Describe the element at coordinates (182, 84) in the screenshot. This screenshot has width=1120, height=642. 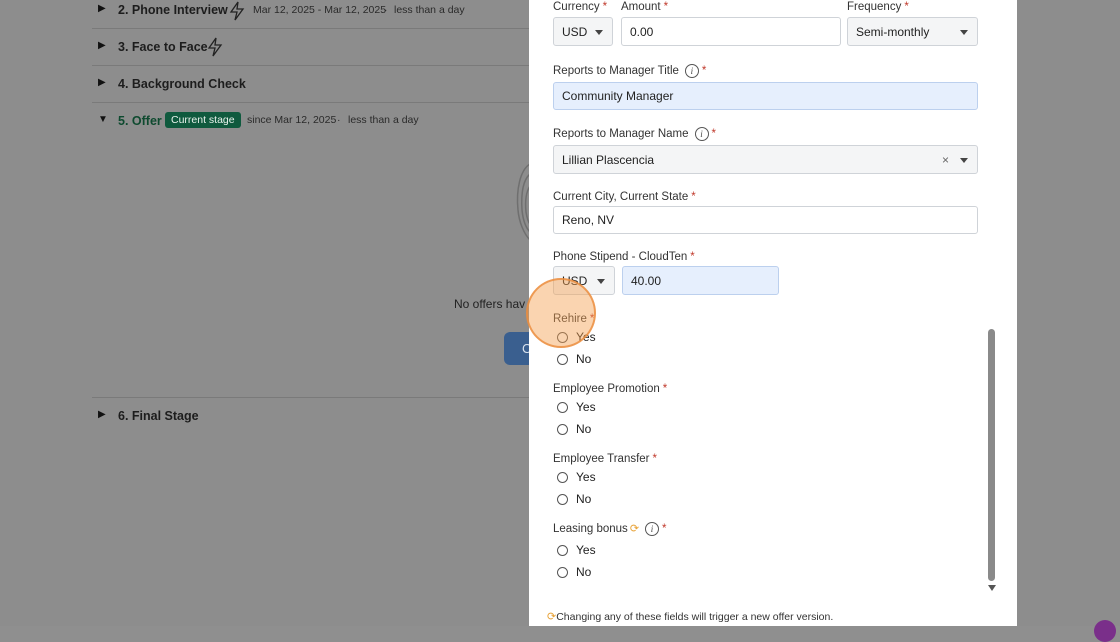
I see `stage-title: 4. Background Check` at that location.